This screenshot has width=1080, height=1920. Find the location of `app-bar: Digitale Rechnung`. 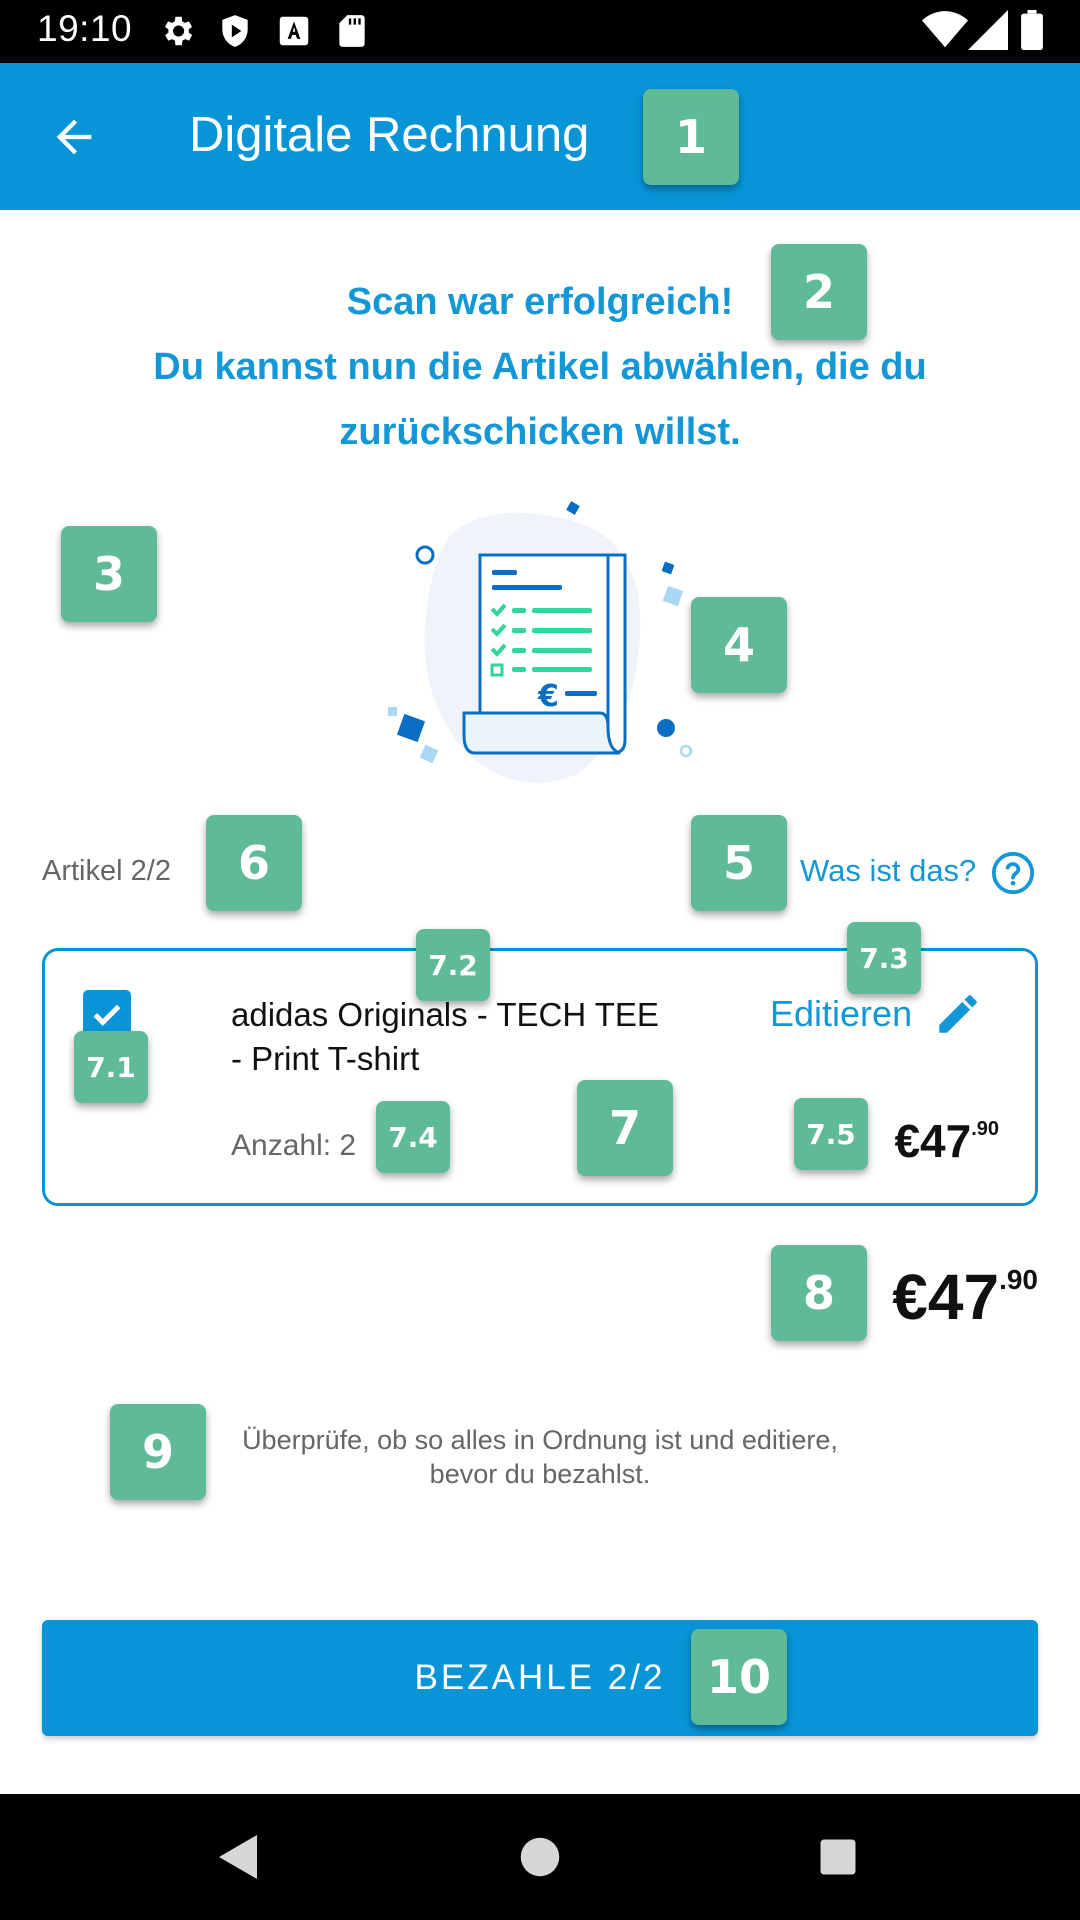

app-bar: Digitale Rechnung is located at coordinates (540, 136).